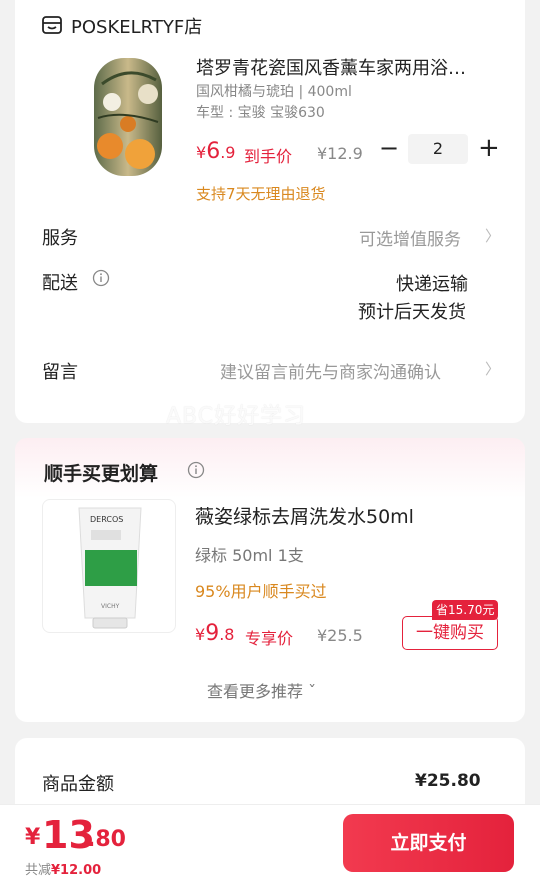  What do you see at coordinates (227, 634) in the screenshot?
I see `price-decimal: .8` at bounding box center [227, 634].